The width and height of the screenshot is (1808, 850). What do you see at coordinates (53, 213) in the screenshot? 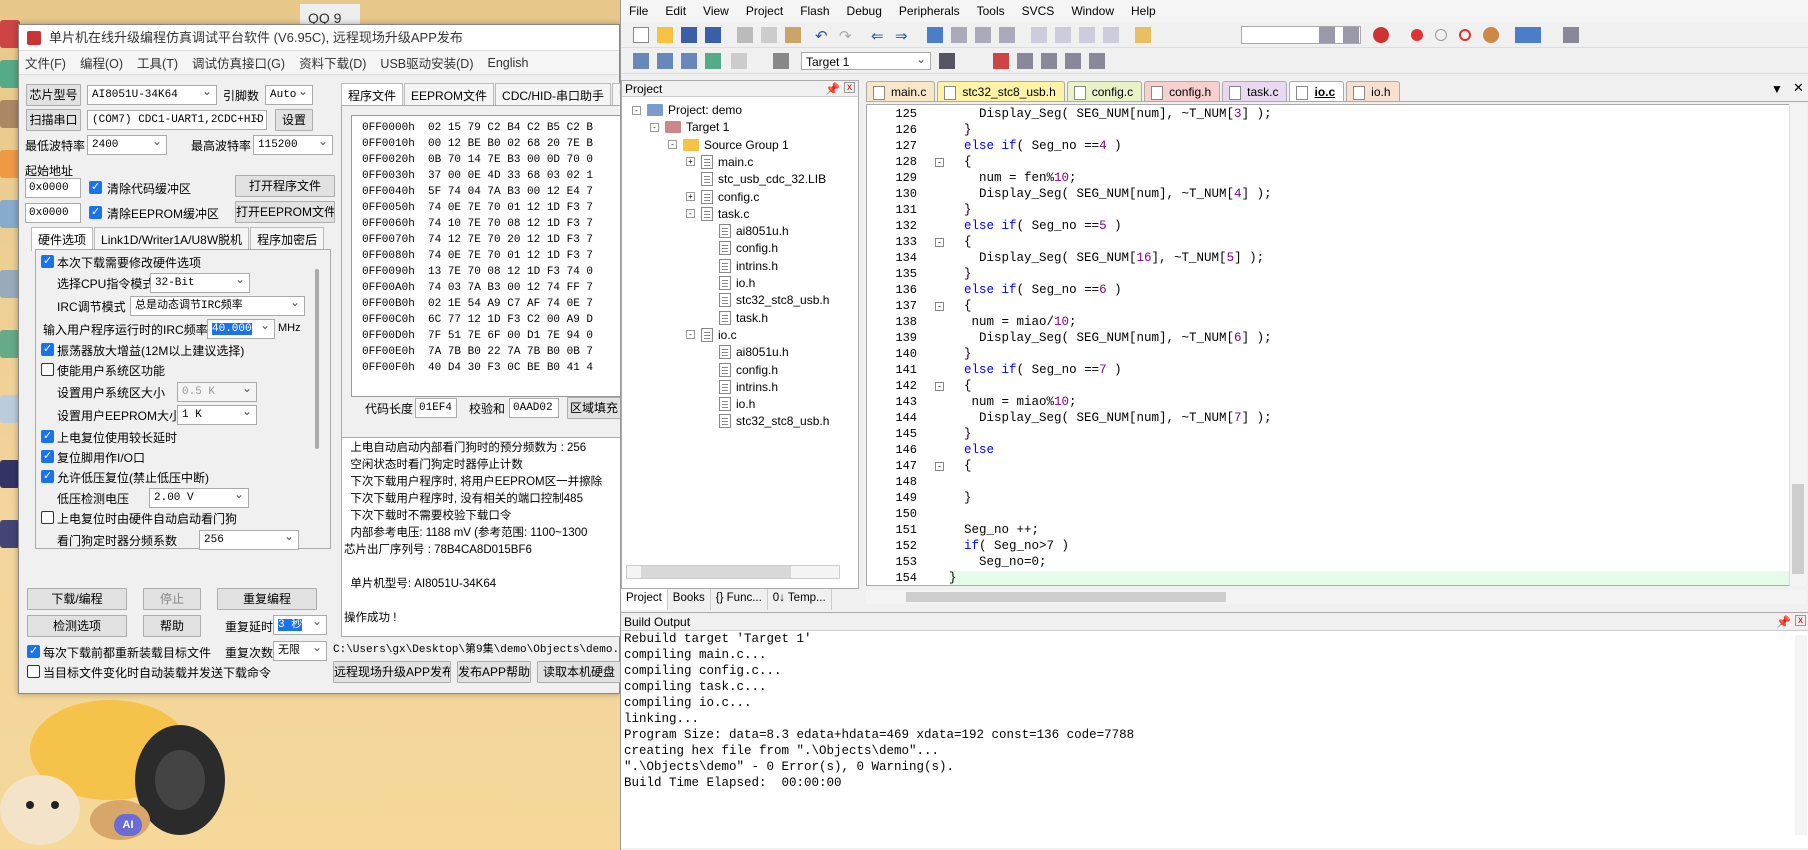
I see `eeprom-start-address-input: 0x0000` at bounding box center [53, 213].